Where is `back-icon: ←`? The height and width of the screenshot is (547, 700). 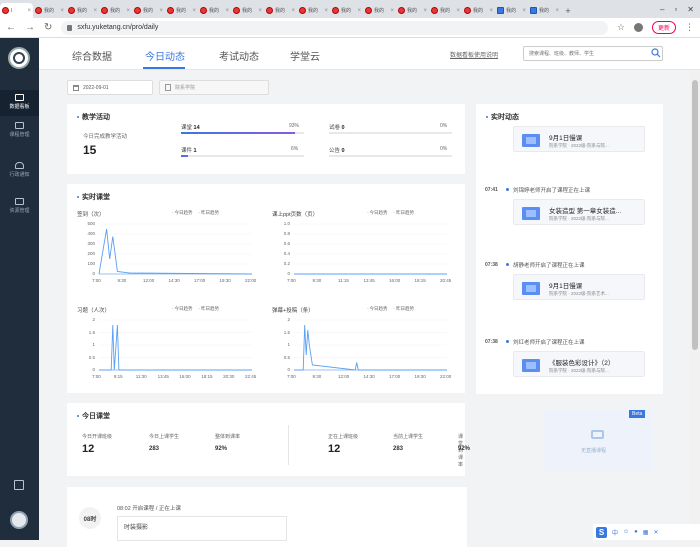
back-icon: ← is located at coordinates (11, 27).